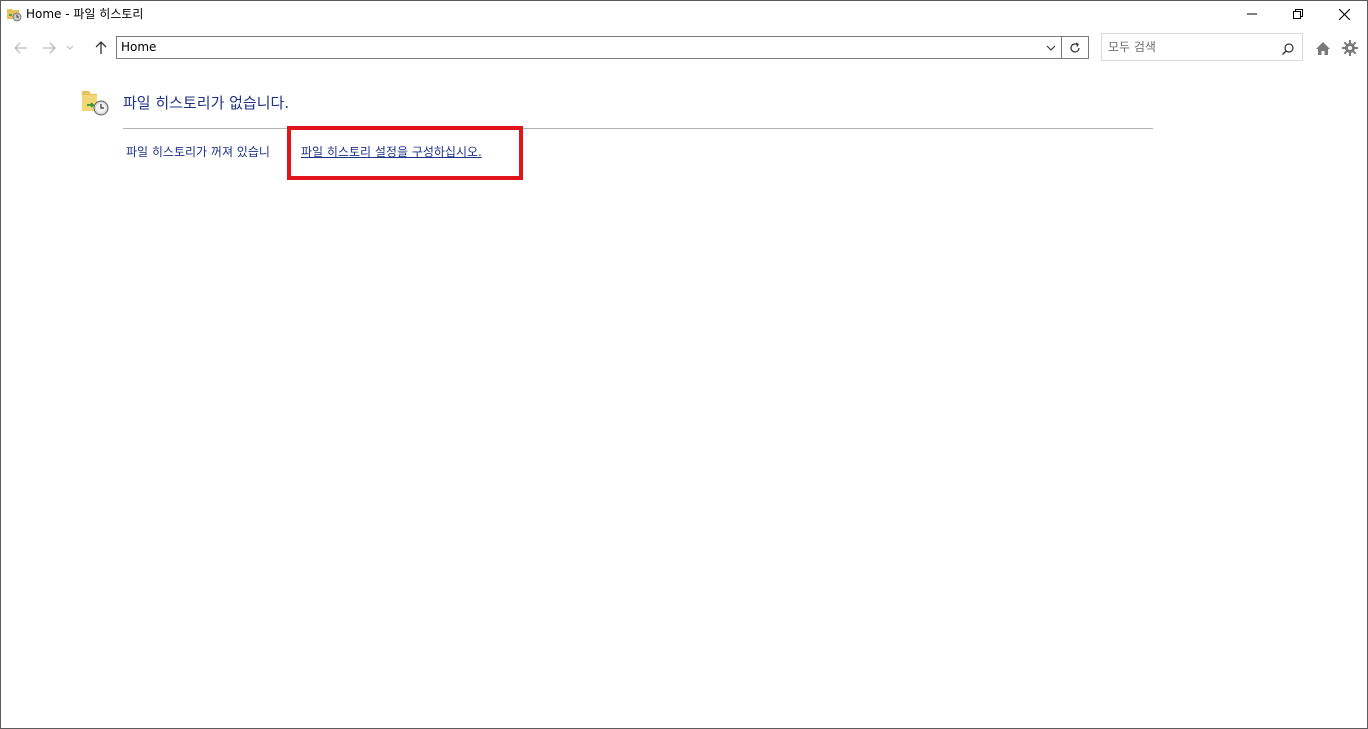  I want to click on refresh-button, so click(1075, 47).